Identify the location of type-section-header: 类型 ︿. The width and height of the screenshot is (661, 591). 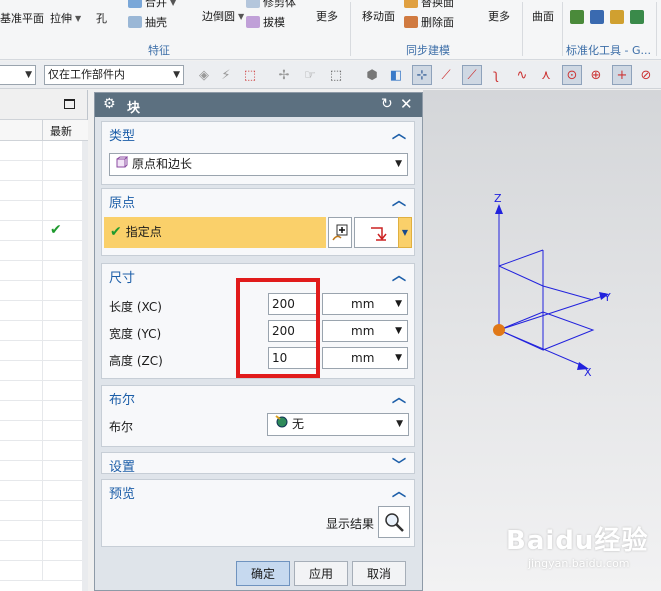
(258, 133).